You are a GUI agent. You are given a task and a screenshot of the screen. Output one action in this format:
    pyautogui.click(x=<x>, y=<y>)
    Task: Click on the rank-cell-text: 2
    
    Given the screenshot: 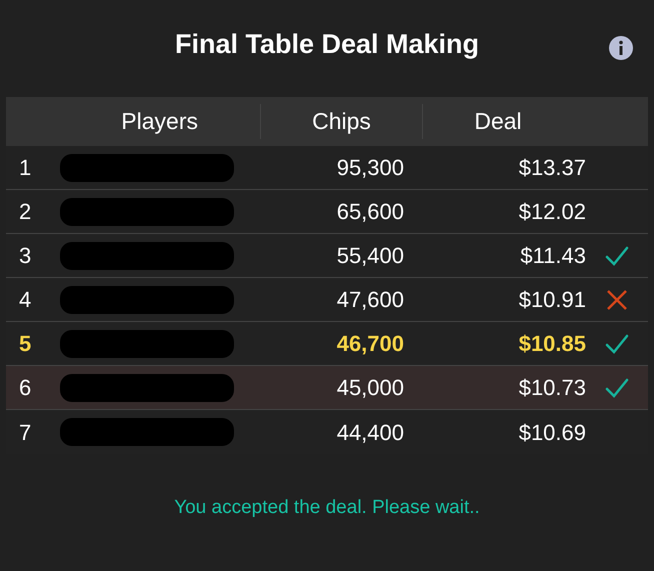 What is the action you would take?
    pyautogui.click(x=25, y=212)
    